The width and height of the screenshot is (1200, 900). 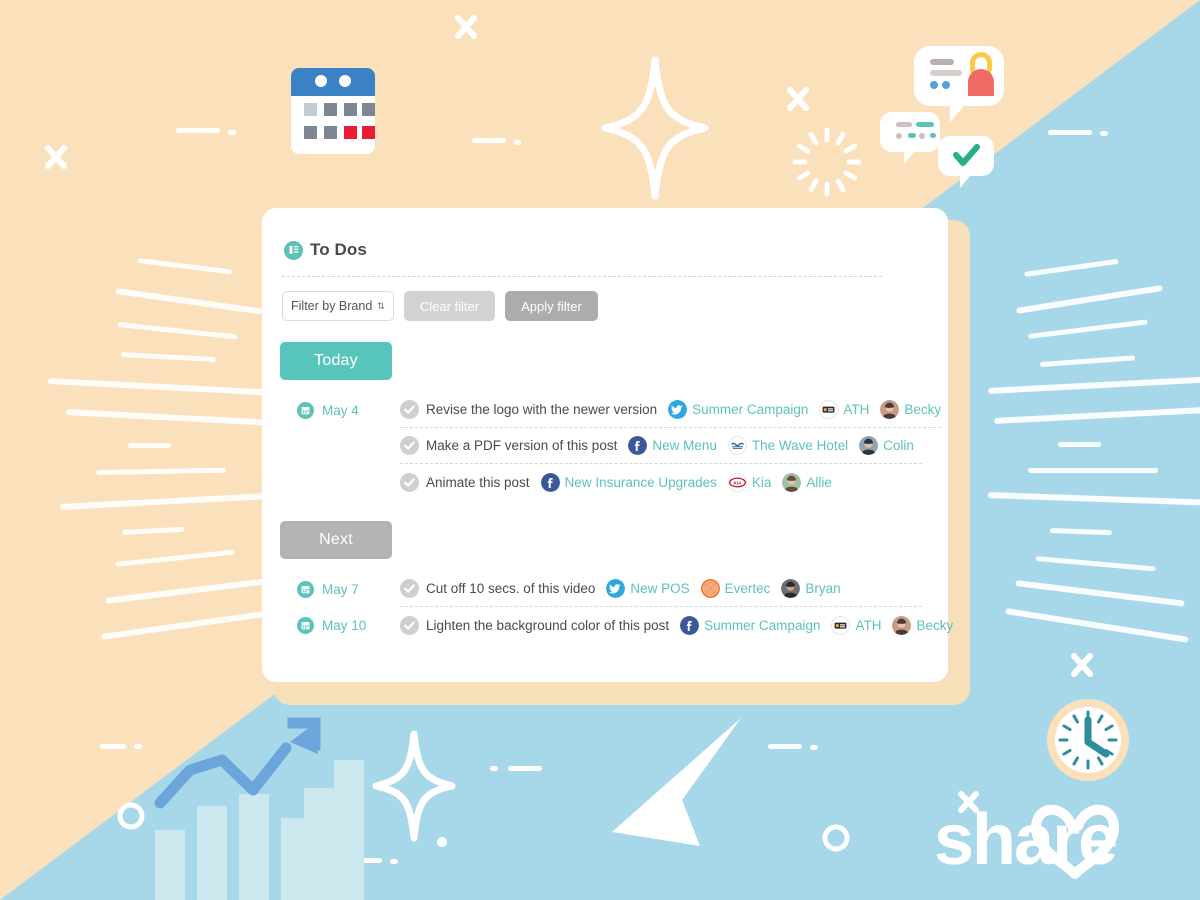 I want to click on assignee-chip: Bryan, so click(x=811, y=588).